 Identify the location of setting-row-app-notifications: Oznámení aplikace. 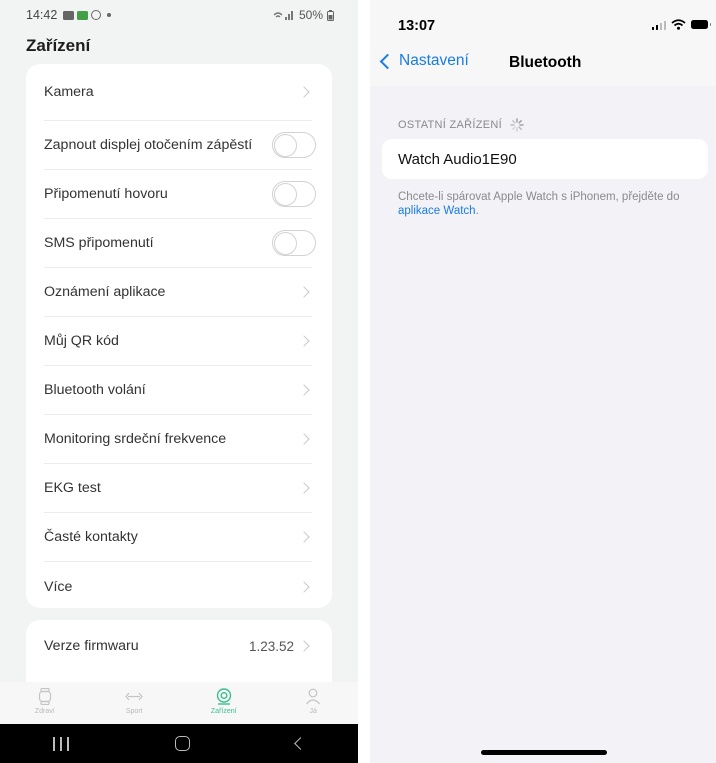
(178, 292).